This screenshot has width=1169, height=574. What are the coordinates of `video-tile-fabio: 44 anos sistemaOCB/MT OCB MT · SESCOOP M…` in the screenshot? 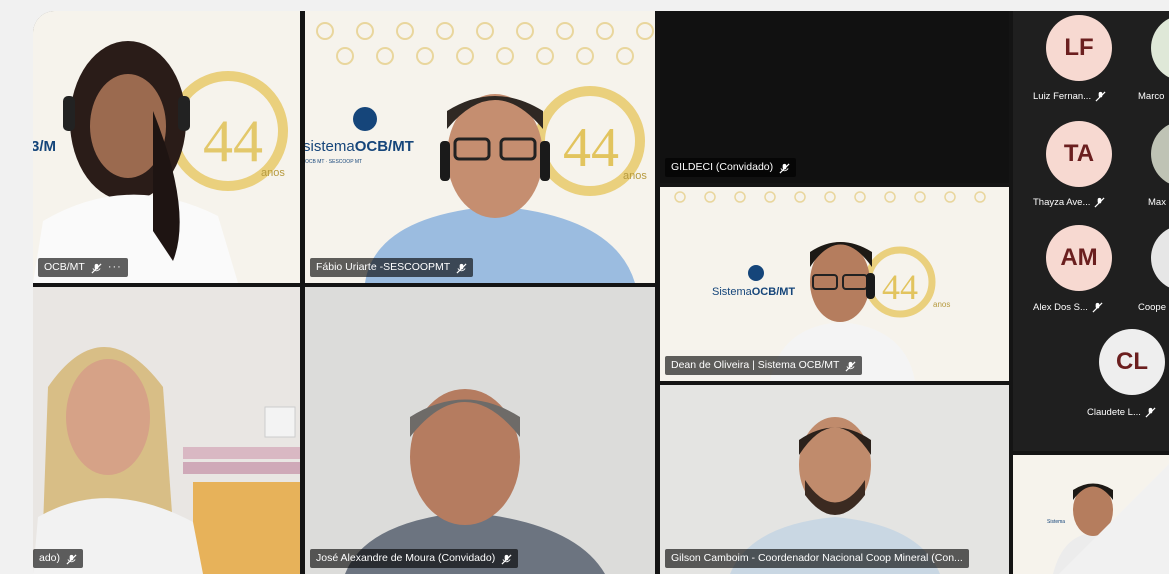 It's located at (480, 147).